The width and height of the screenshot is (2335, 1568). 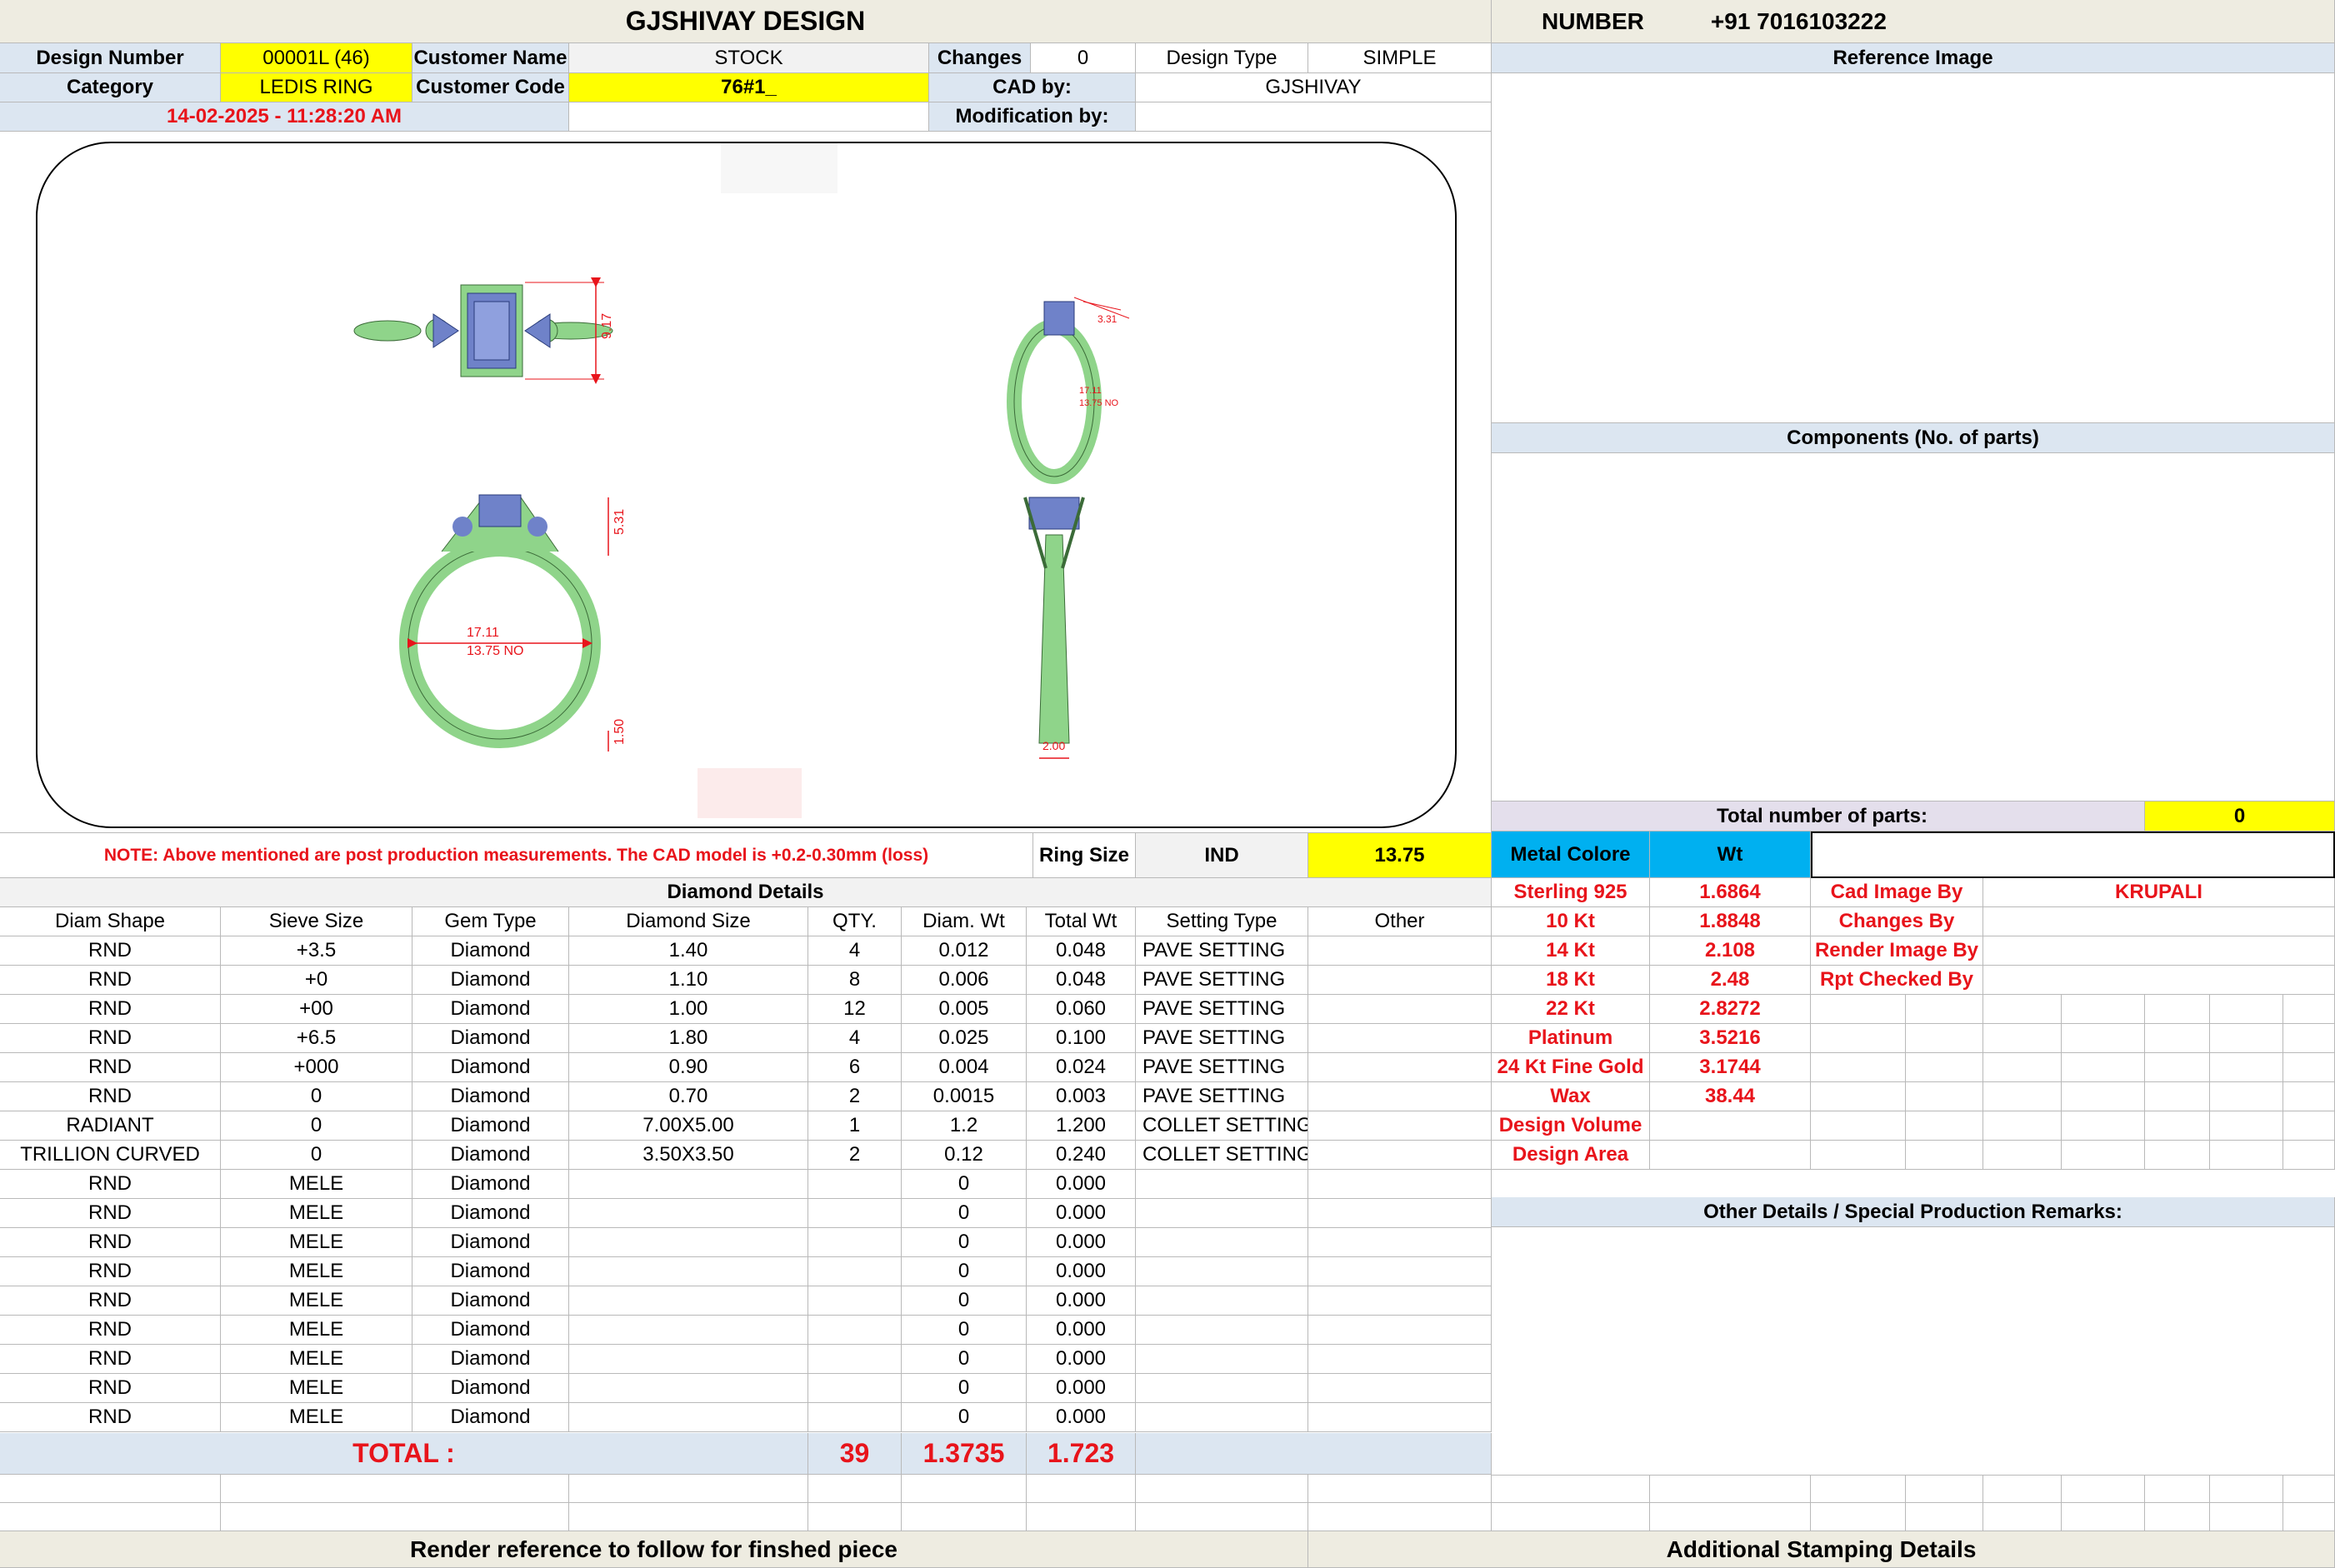 I want to click on diamond-total-wt-cell: 0.003, so click(x=1081, y=1096).